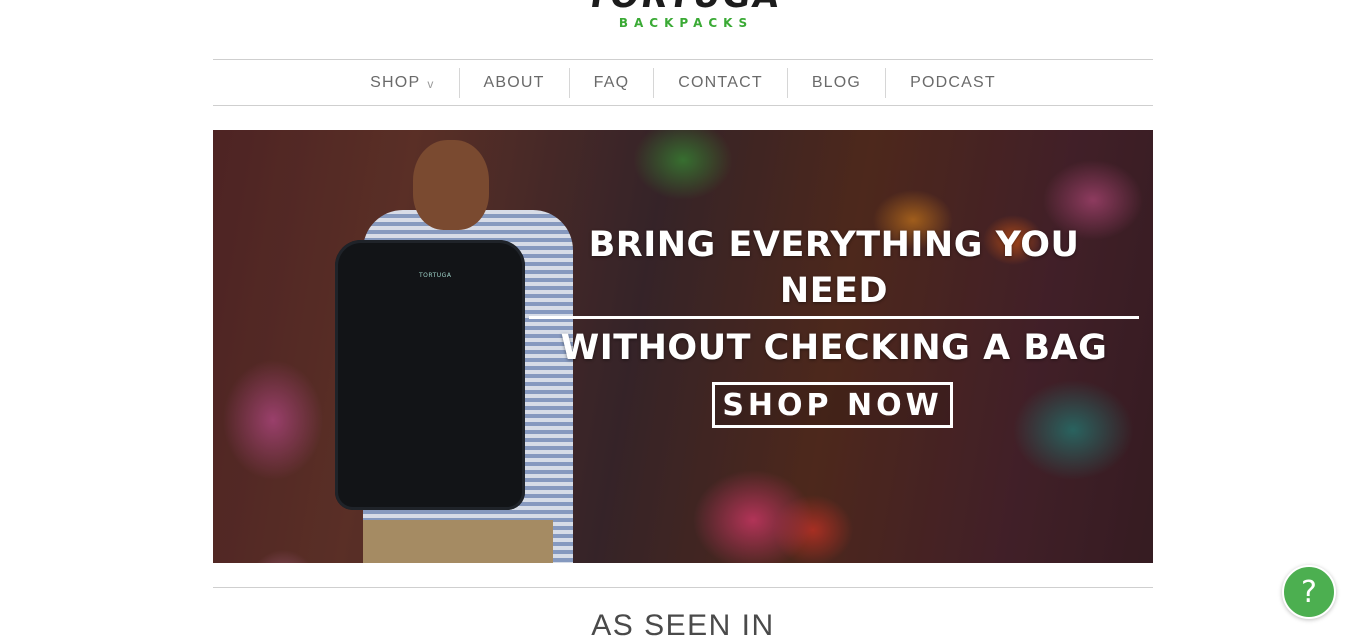  I want to click on nav-item-label: FAQ, so click(611, 82).